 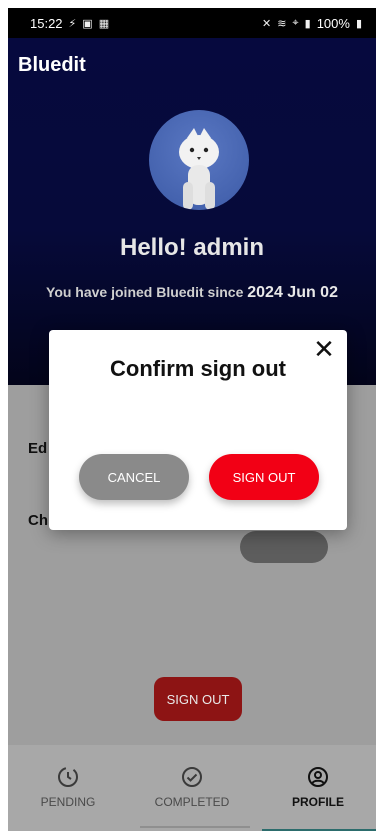 I want to click on hotspot-icon: ⌖, so click(x=295, y=22).